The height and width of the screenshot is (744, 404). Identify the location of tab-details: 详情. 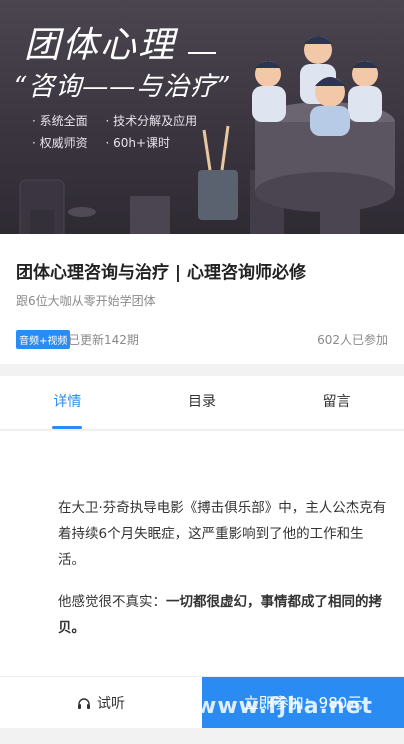
(67, 402).